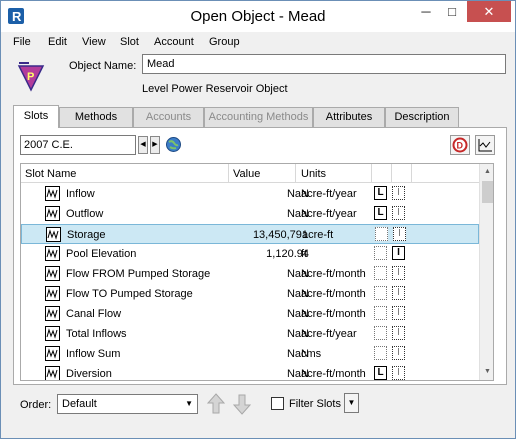  What do you see at coordinates (277, 403) in the screenshot?
I see `filter-slots-checkbox` at bounding box center [277, 403].